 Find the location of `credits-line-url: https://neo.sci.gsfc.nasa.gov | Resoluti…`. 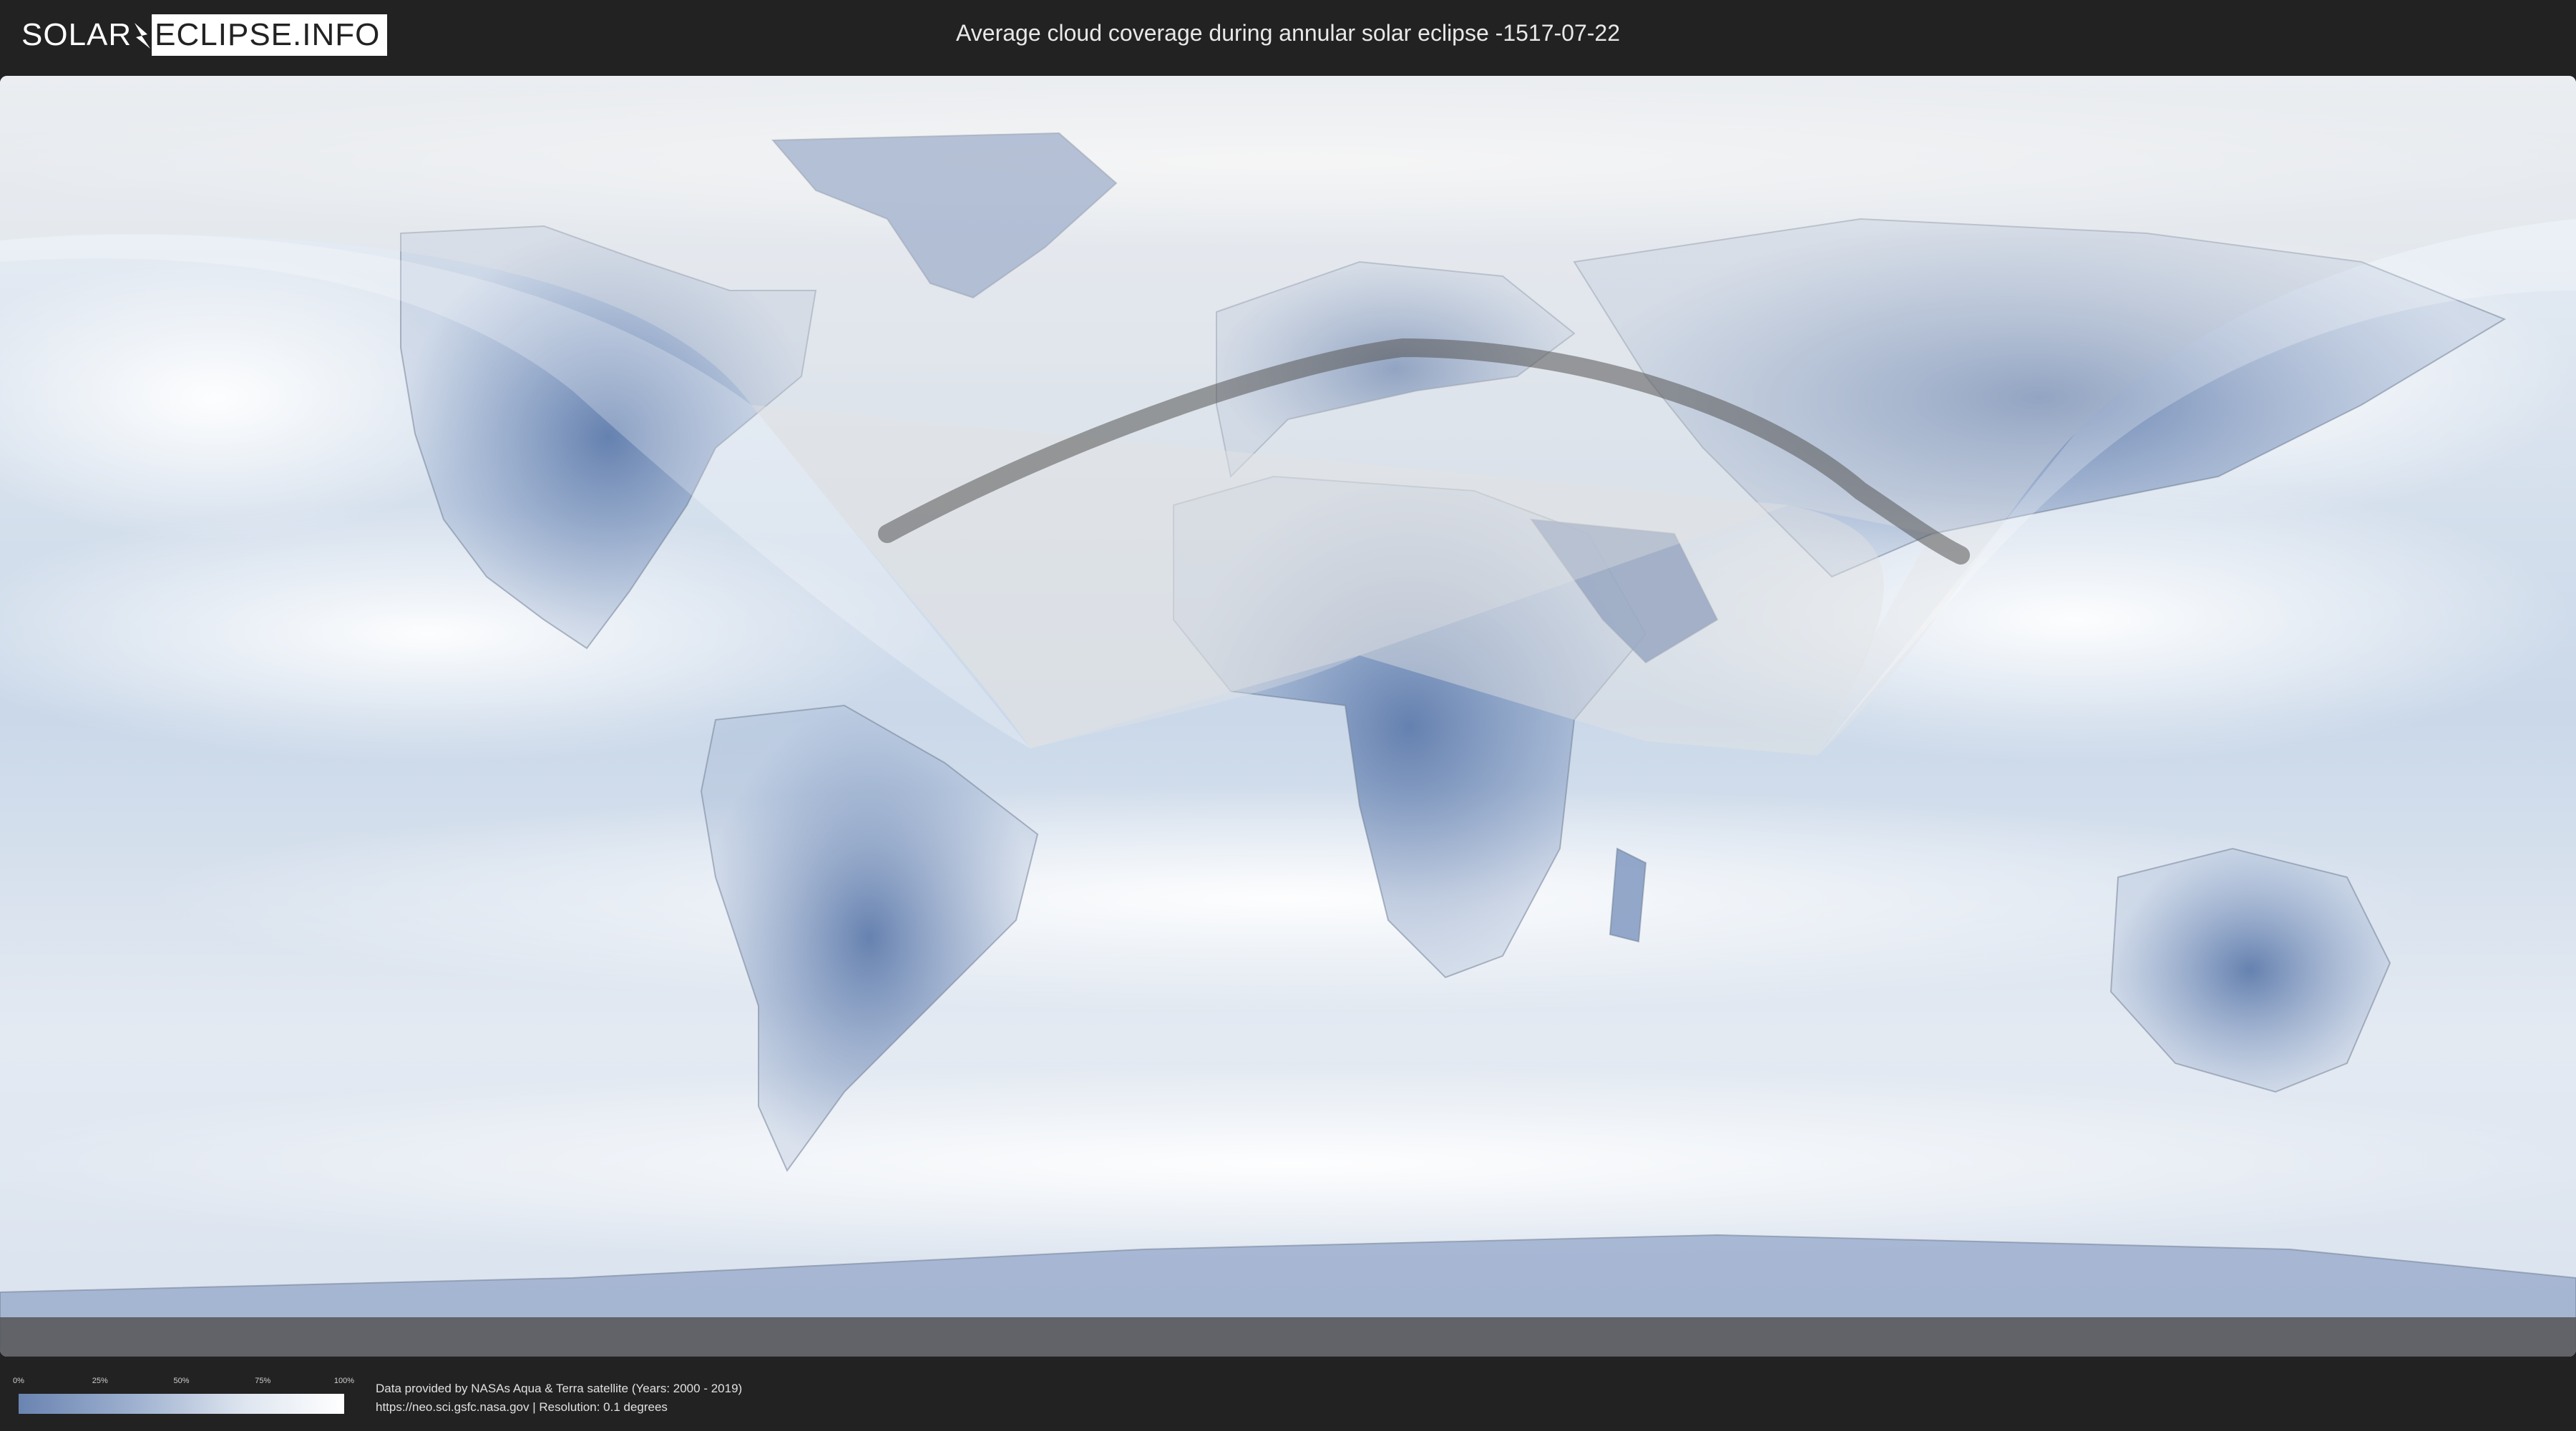

credits-line-url: https://neo.sci.gsfc.nasa.gov | Resoluti… is located at coordinates (522, 1407).